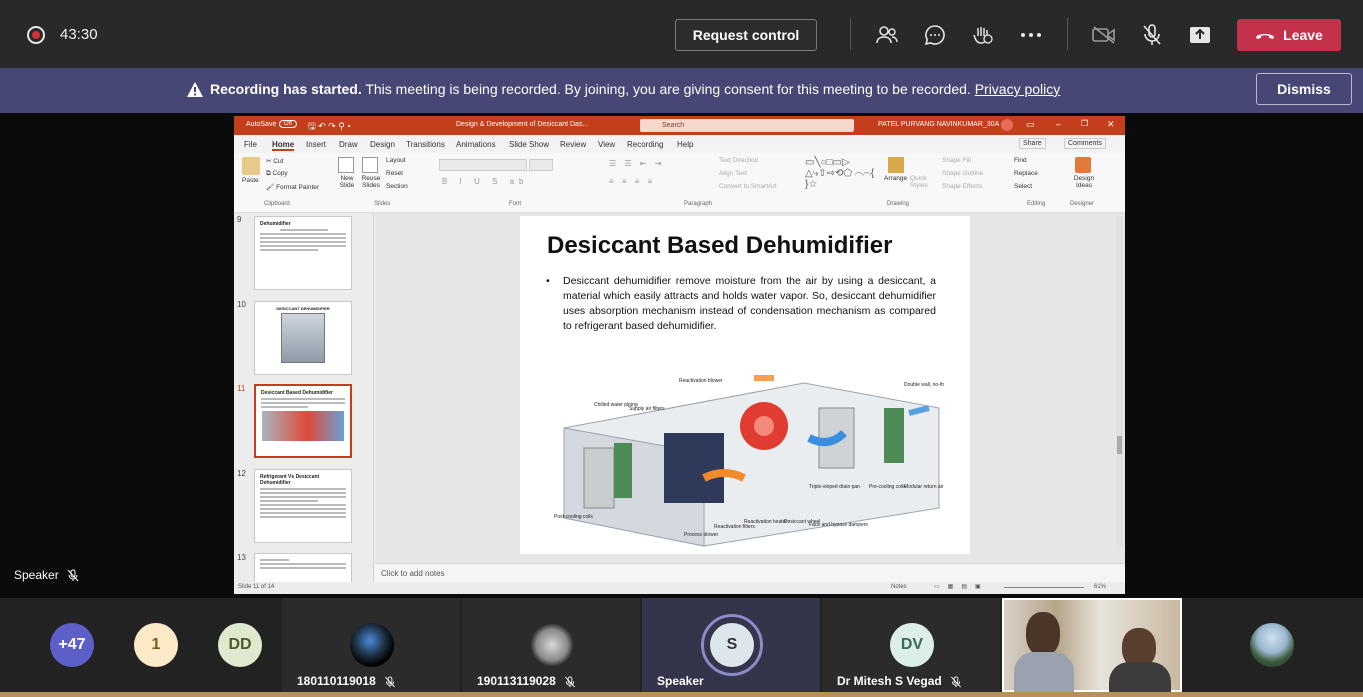  What do you see at coordinates (738, 160) in the screenshot?
I see `text-direction-button: Text Direction` at bounding box center [738, 160].